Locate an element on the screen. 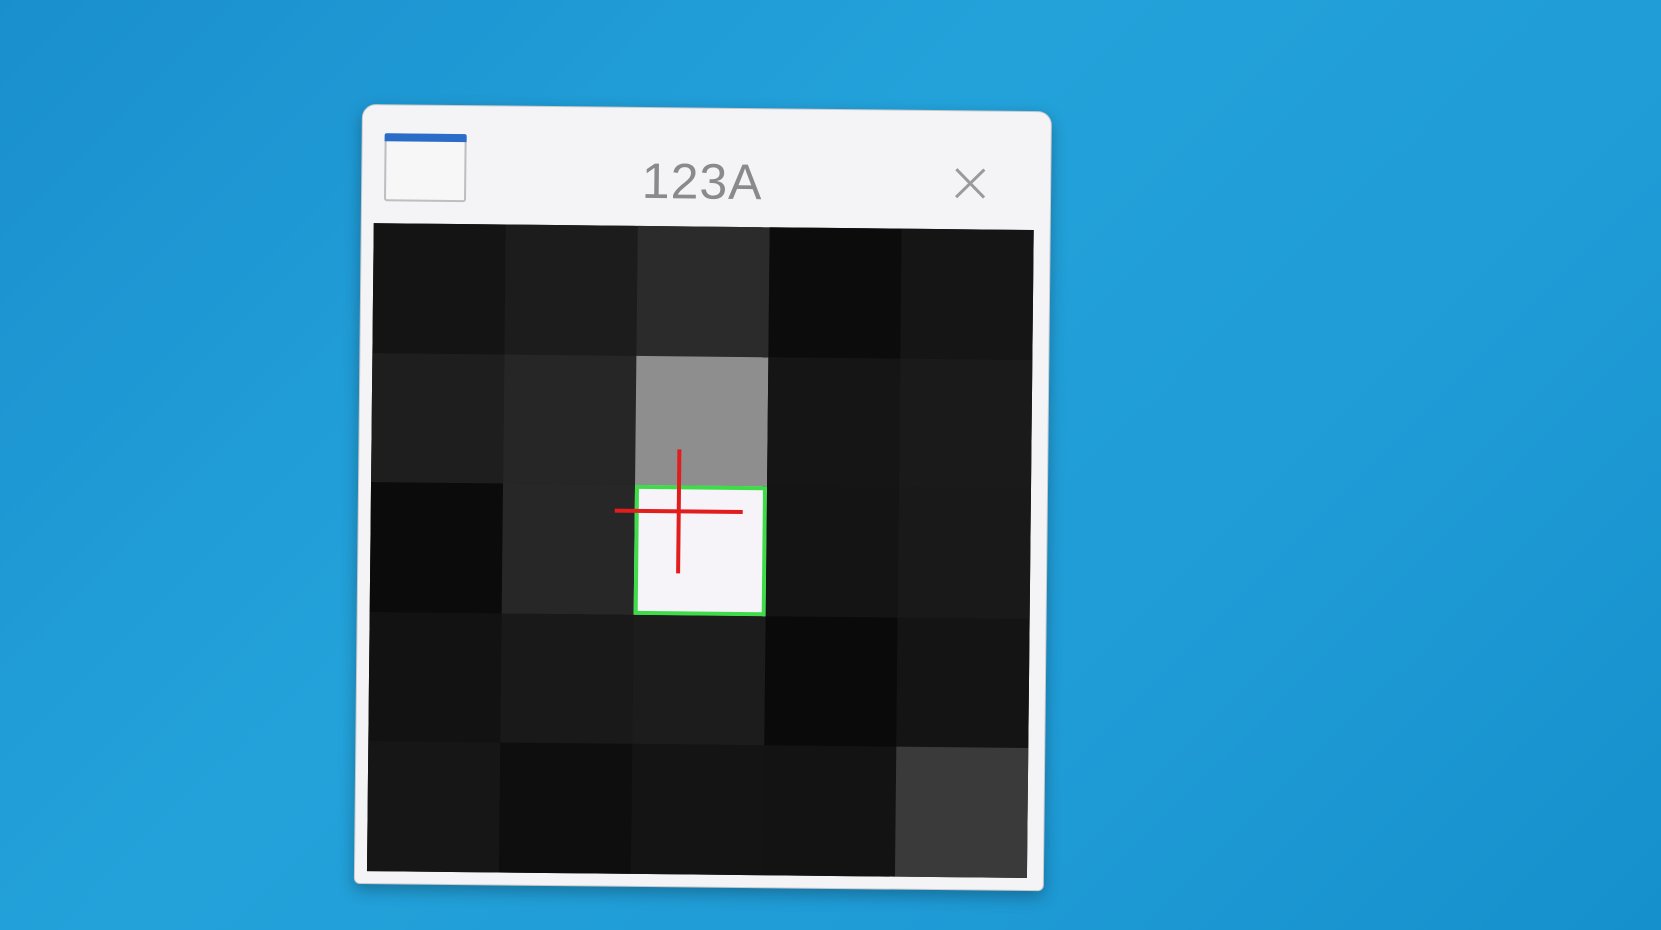  pixel-cell-r4-c1 is located at coordinates (565, 808).